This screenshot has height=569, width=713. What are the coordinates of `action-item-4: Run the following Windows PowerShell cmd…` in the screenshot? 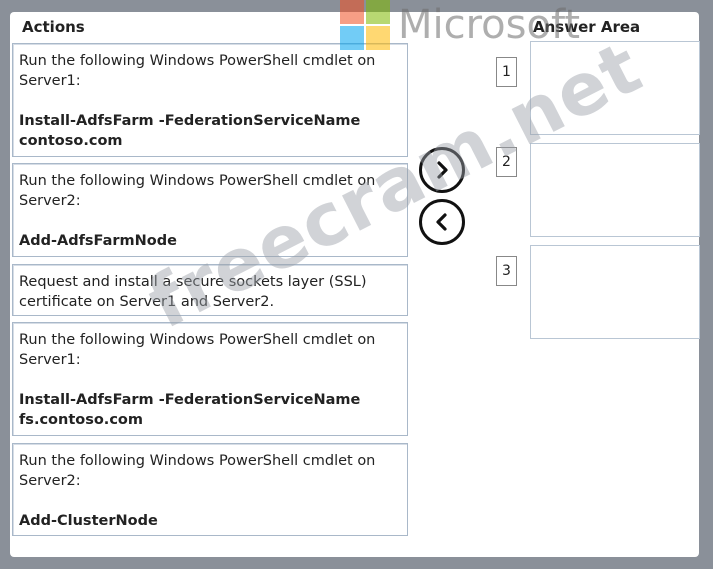 It's located at (210, 379).